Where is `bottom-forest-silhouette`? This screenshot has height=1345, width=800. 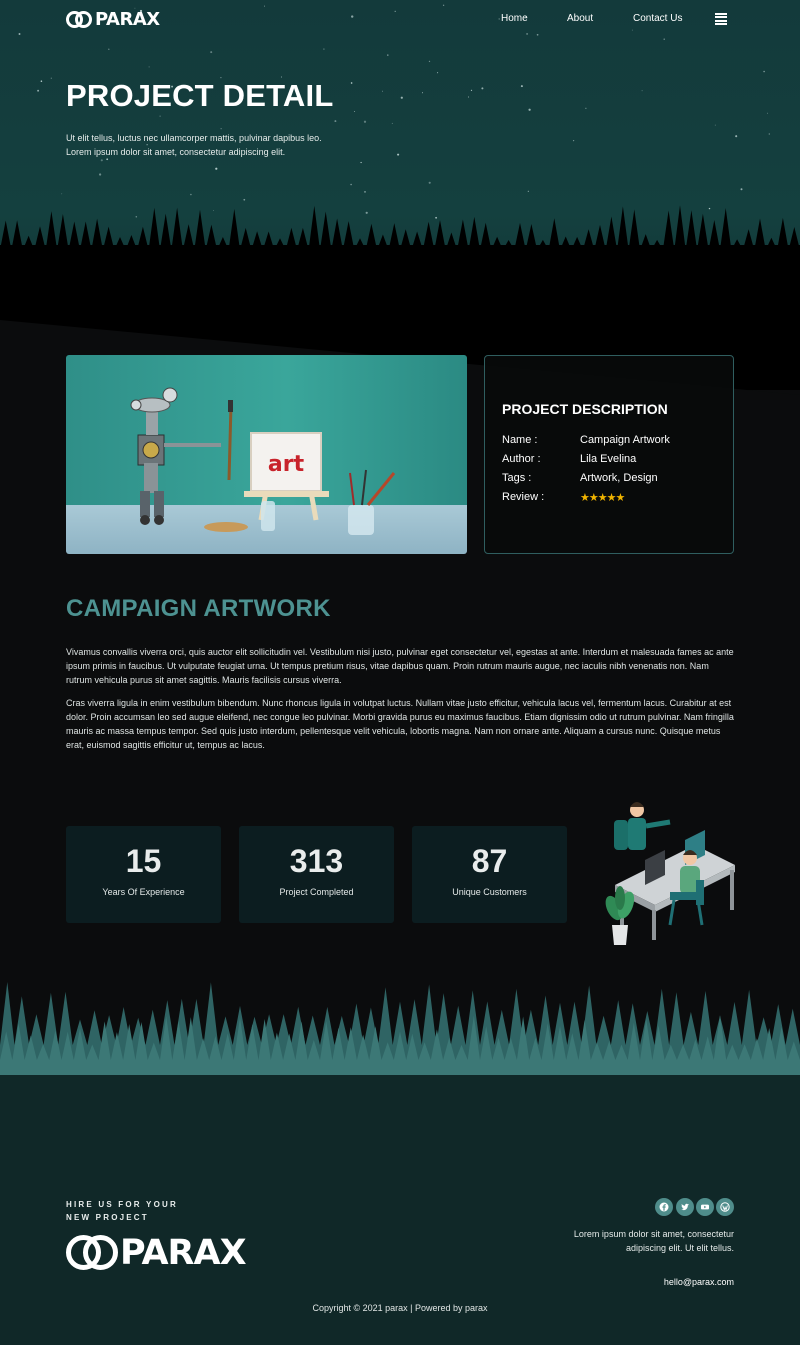
bottom-forest-silhouette is located at coordinates (400, 1036).